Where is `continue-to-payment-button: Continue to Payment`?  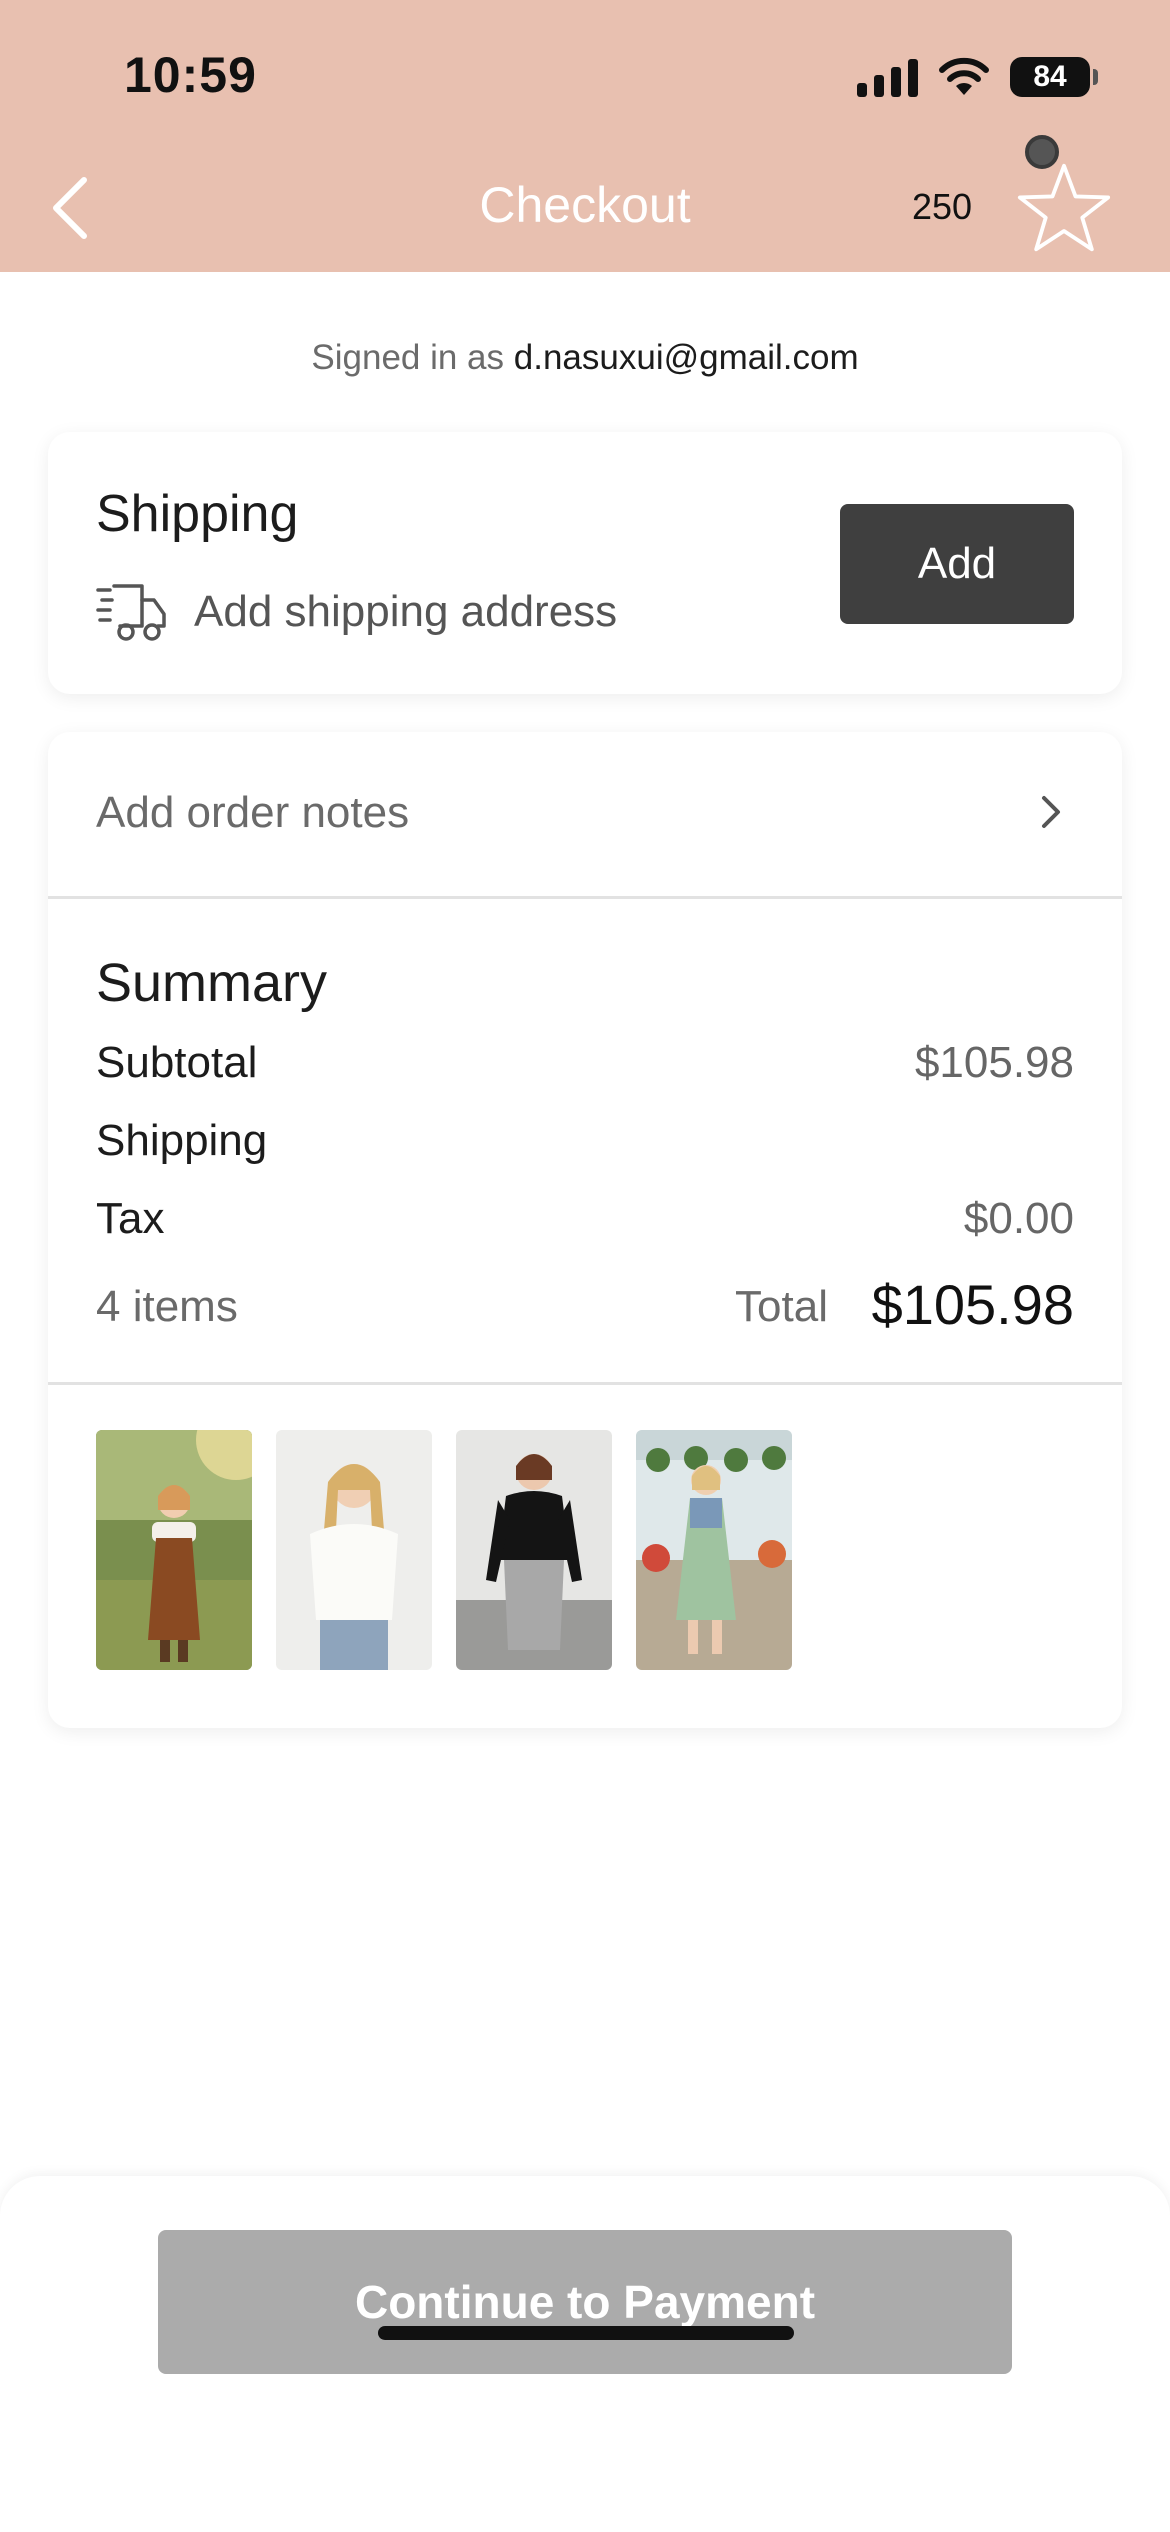 continue-to-payment-button: Continue to Payment is located at coordinates (585, 2302).